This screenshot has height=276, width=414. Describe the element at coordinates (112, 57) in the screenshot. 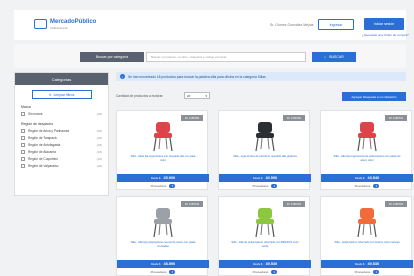

I see `category-dropdown: Buscar por categoría` at that location.